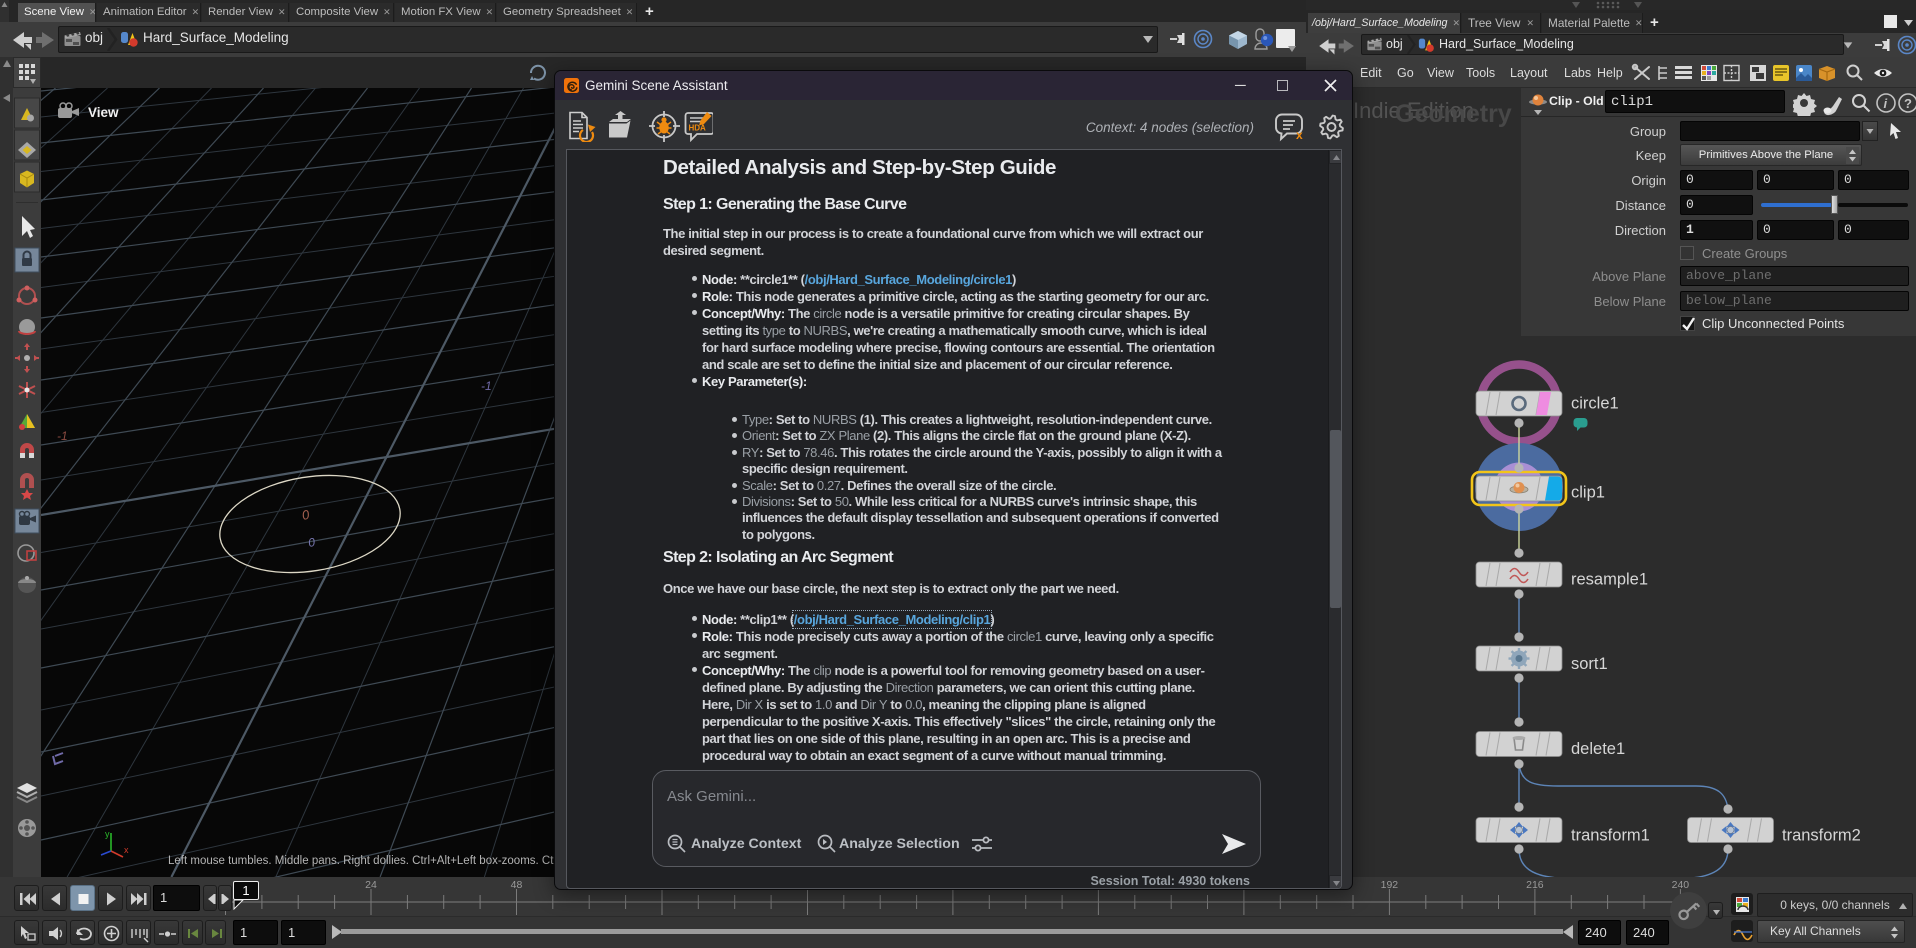 The height and width of the screenshot is (948, 1916). I want to click on svg-text: 192, so click(1390, 885).